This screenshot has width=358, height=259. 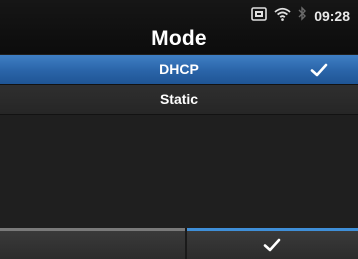 I want to click on wifi-icon, so click(x=282, y=16).